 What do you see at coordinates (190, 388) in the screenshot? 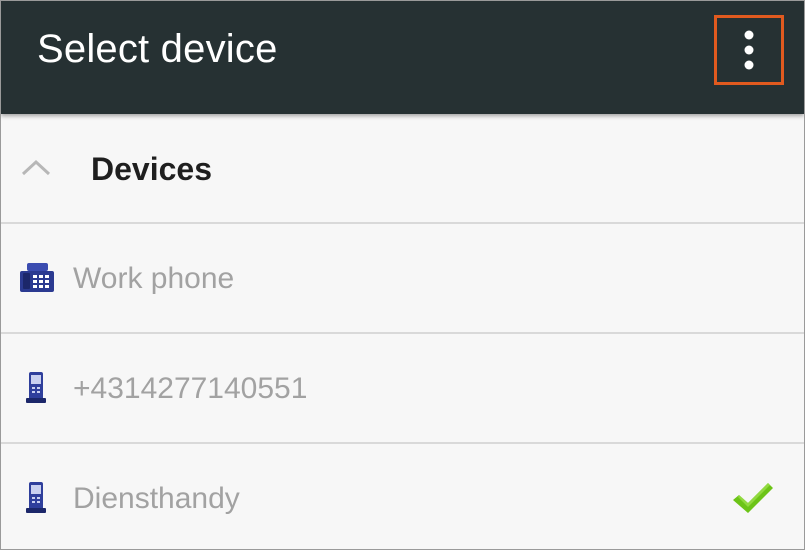
I see `device-label: +4314277140551` at bounding box center [190, 388].